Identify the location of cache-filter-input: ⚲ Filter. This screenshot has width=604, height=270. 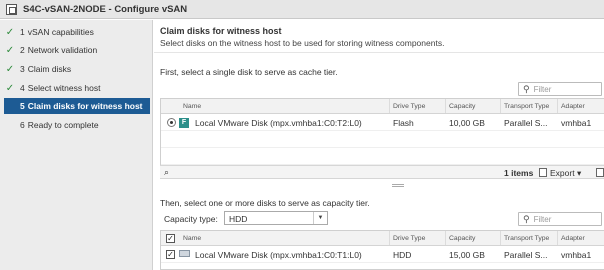
(560, 89).